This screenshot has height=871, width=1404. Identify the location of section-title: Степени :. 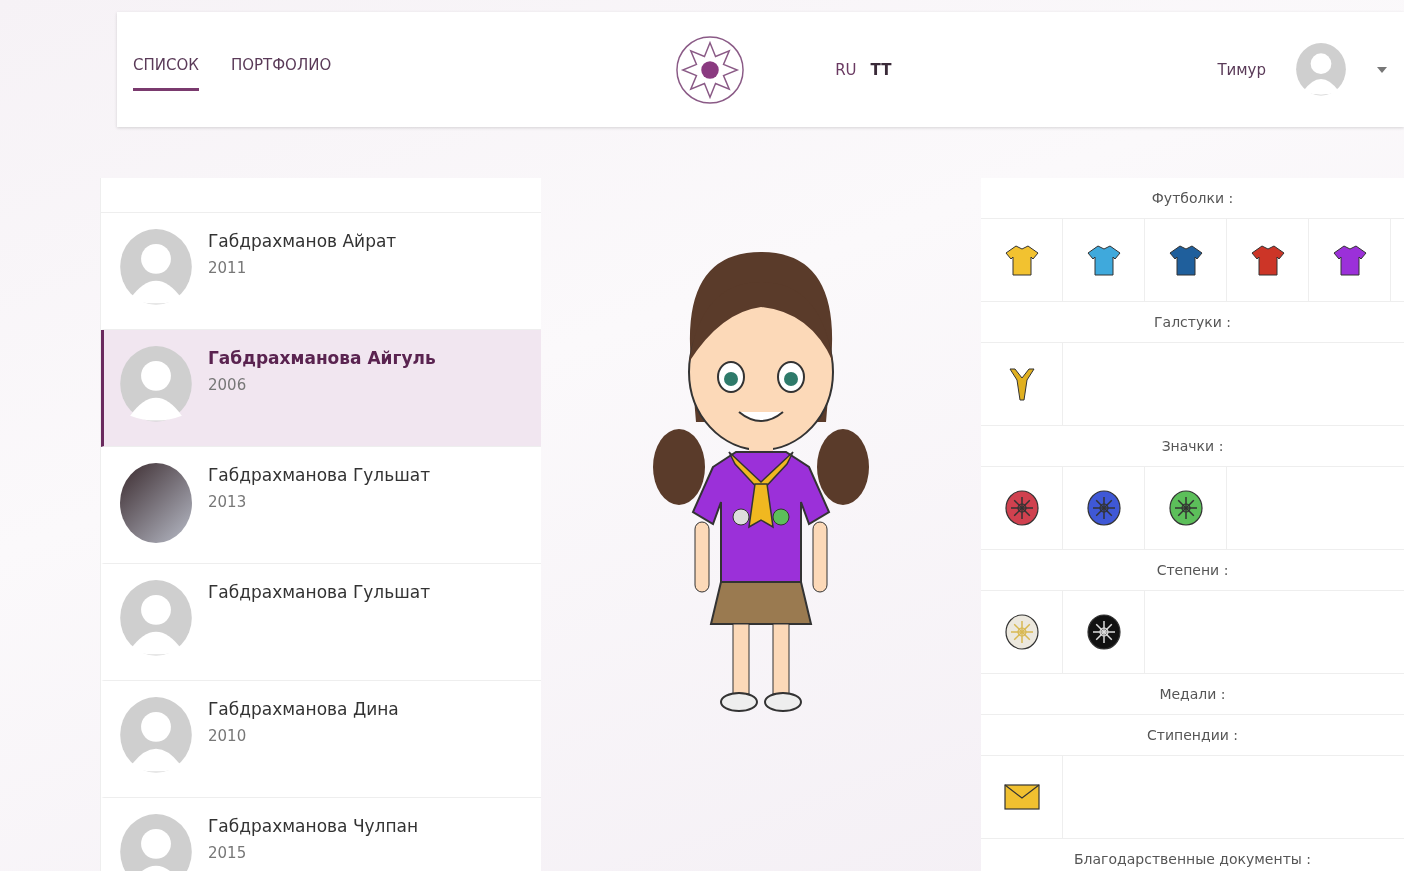
(1192, 570).